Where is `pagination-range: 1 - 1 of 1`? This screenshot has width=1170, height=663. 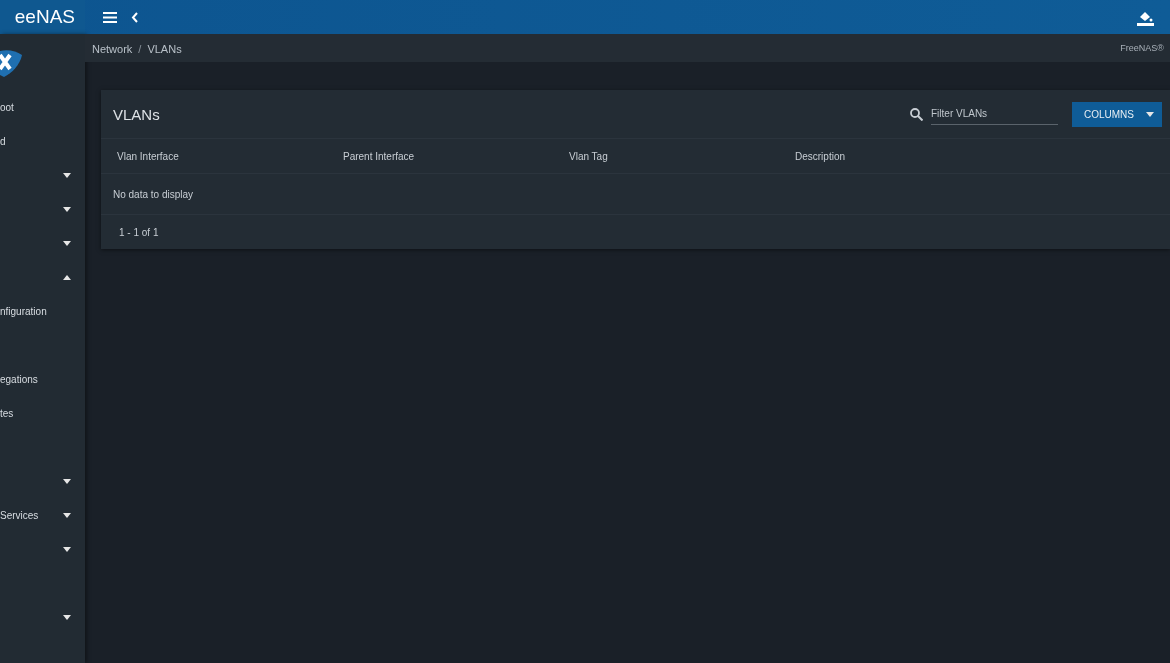
pagination-range: 1 - 1 of 1 is located at coordinates (138, 232).